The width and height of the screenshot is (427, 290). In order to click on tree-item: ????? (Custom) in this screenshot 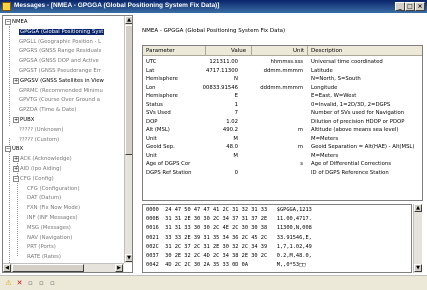, I will do `click(36, 140)`.